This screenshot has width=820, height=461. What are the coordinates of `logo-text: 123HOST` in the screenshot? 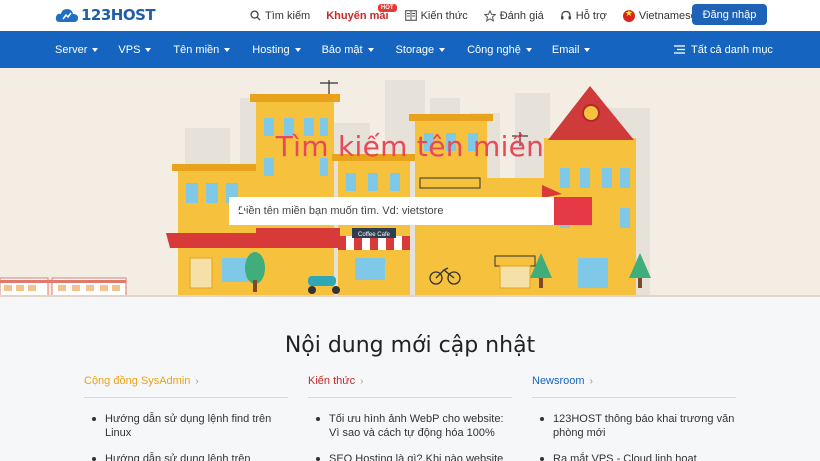 It's located at (118, 15).